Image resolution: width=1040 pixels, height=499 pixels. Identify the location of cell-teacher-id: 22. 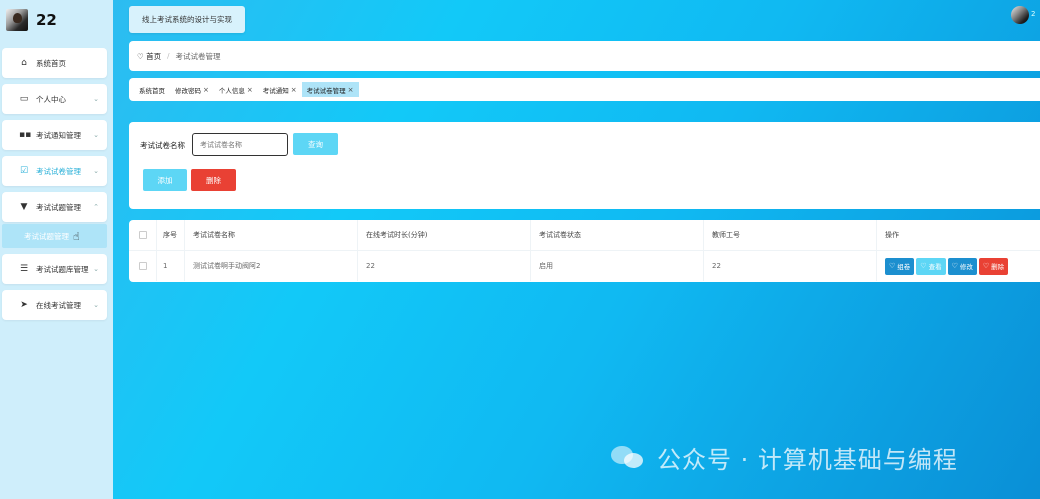
(790, 266).